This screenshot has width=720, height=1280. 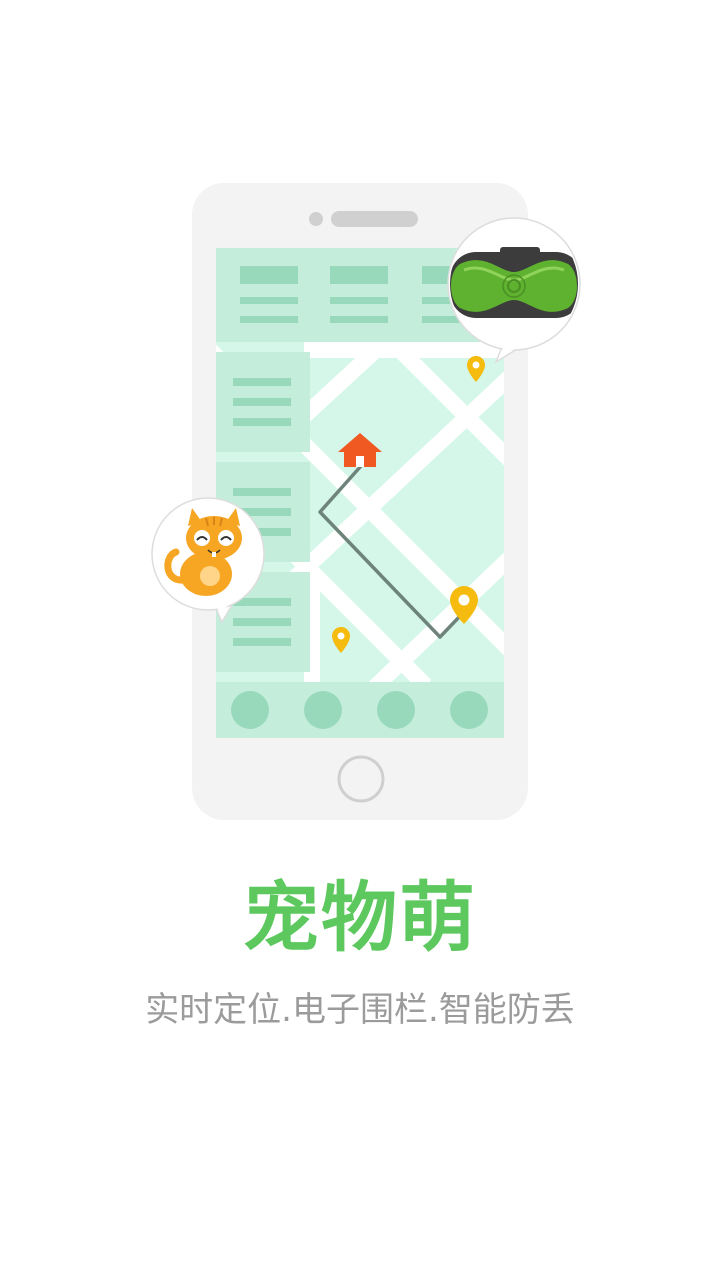 I want to click on phone-camera, so click(x=316, y=219).